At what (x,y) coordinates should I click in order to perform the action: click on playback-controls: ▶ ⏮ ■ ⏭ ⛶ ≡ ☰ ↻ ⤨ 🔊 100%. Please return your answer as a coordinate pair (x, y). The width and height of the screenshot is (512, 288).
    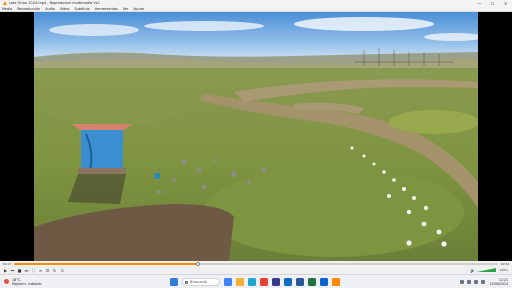
    Looking at the image, I should click on (256, 270).